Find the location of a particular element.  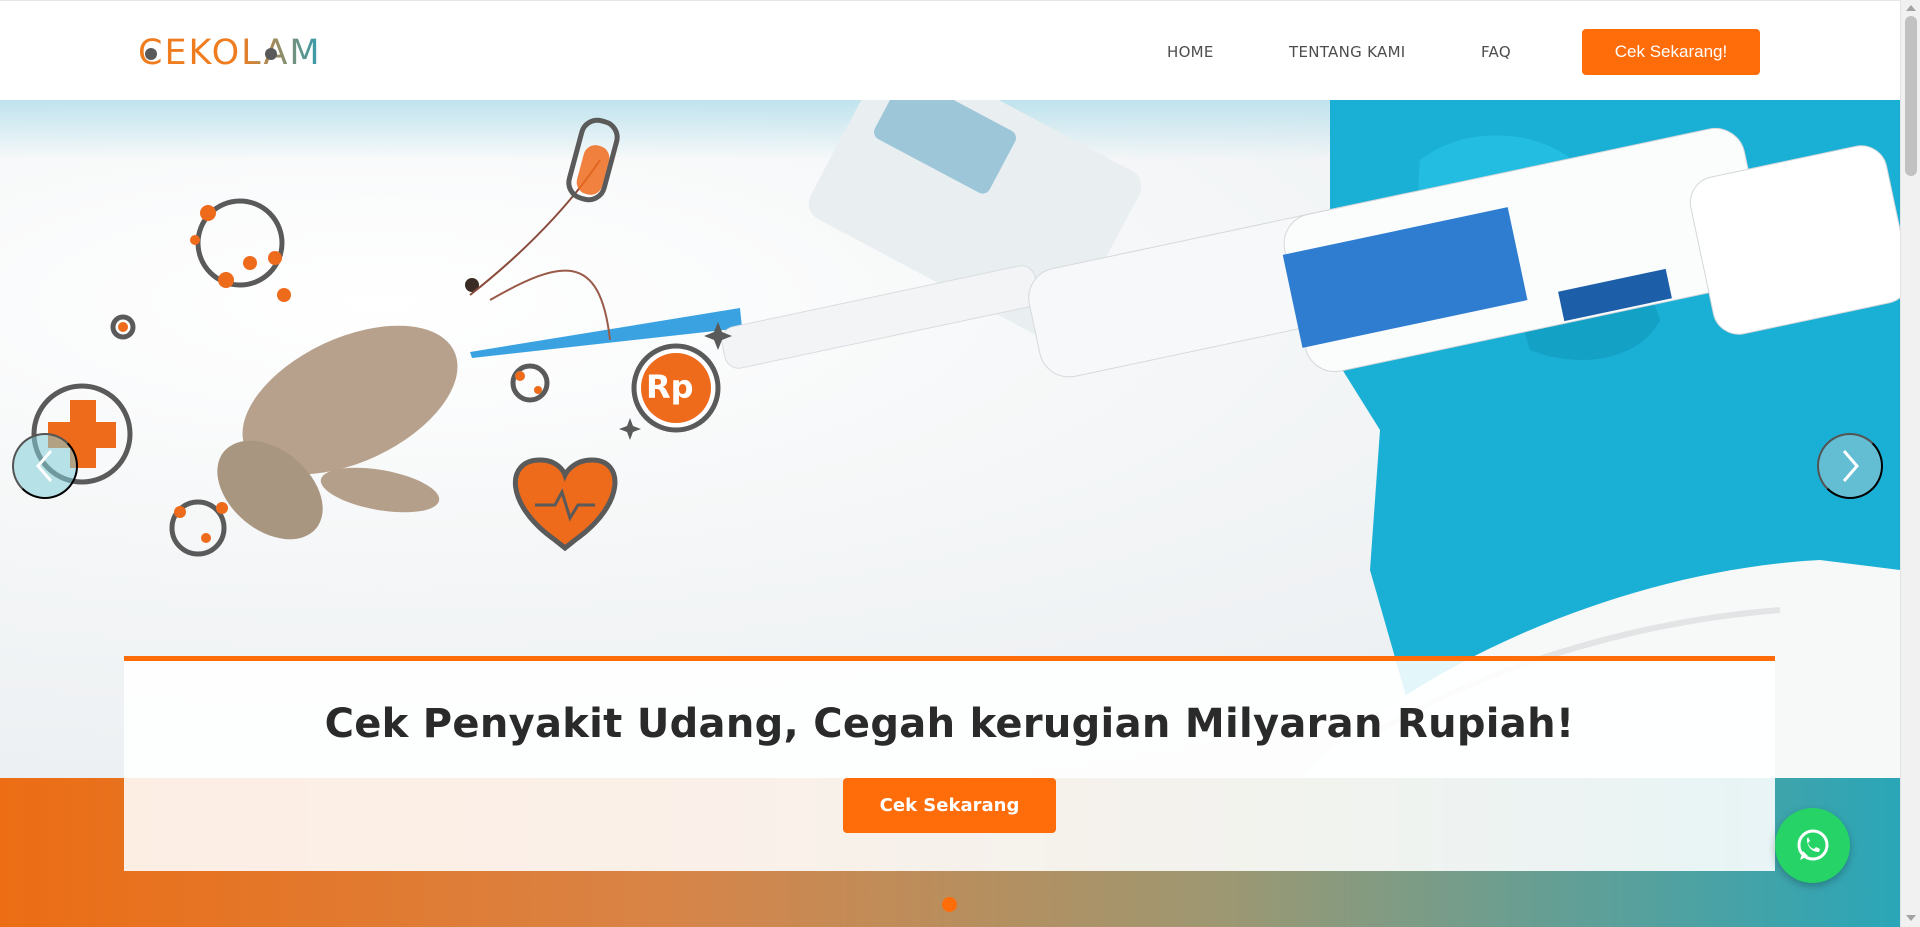

whatsapp-button is located at coordinates (1812, 845).